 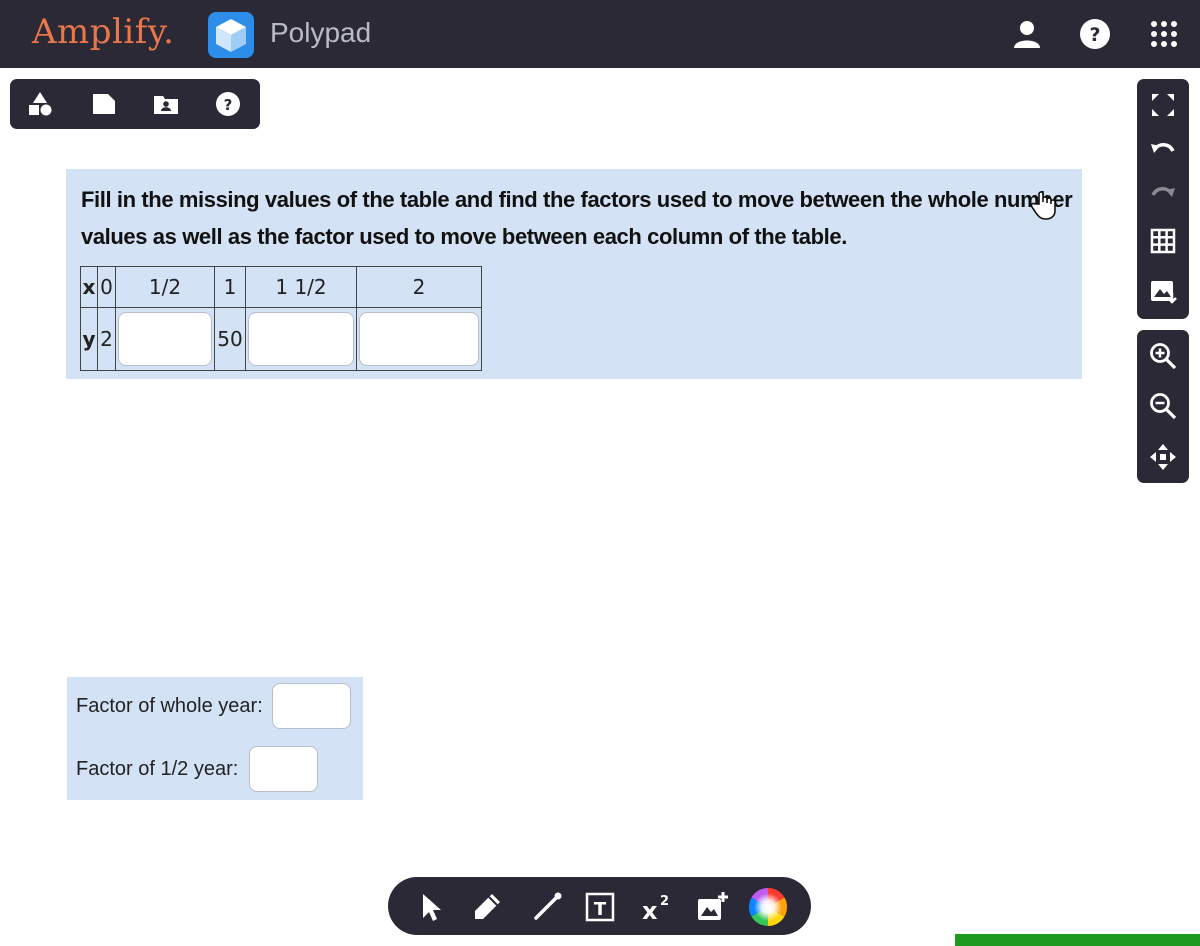 What do you see at coordinates (311, 706) in the screenshot?
I see `whole-year-factor-input` at bounding box center [311, 706].